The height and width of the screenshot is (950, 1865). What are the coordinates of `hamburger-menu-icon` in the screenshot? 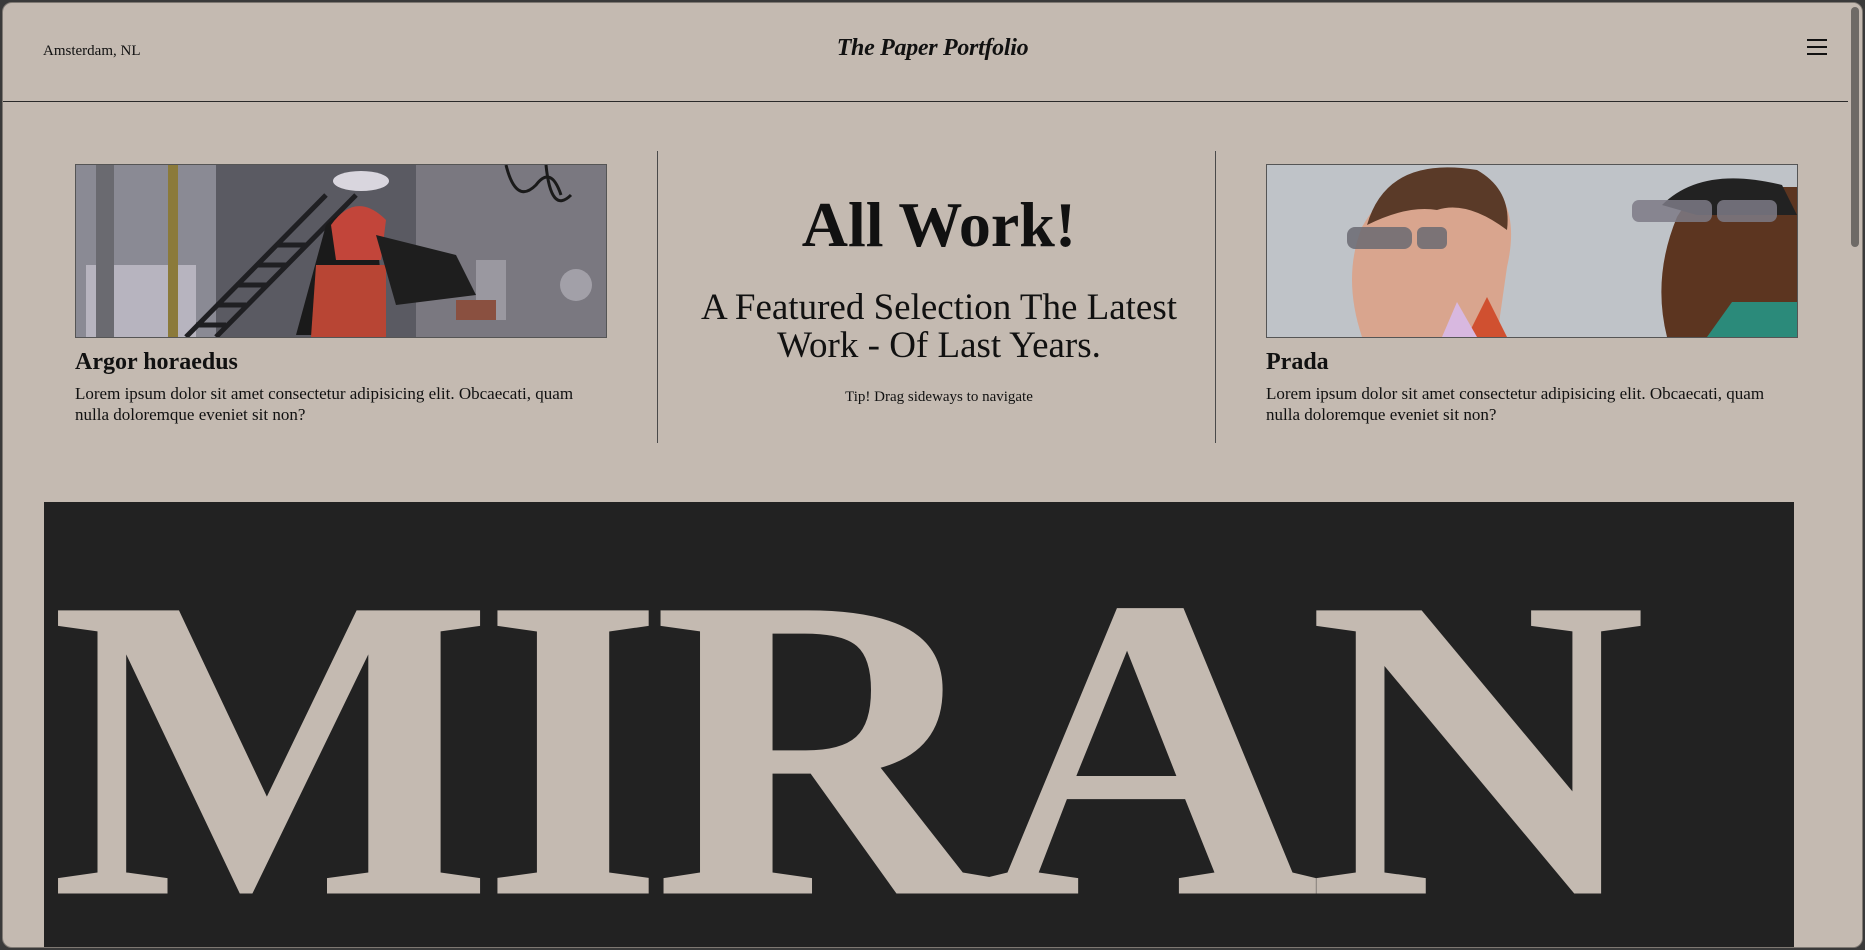 It's located at (1817, 49).